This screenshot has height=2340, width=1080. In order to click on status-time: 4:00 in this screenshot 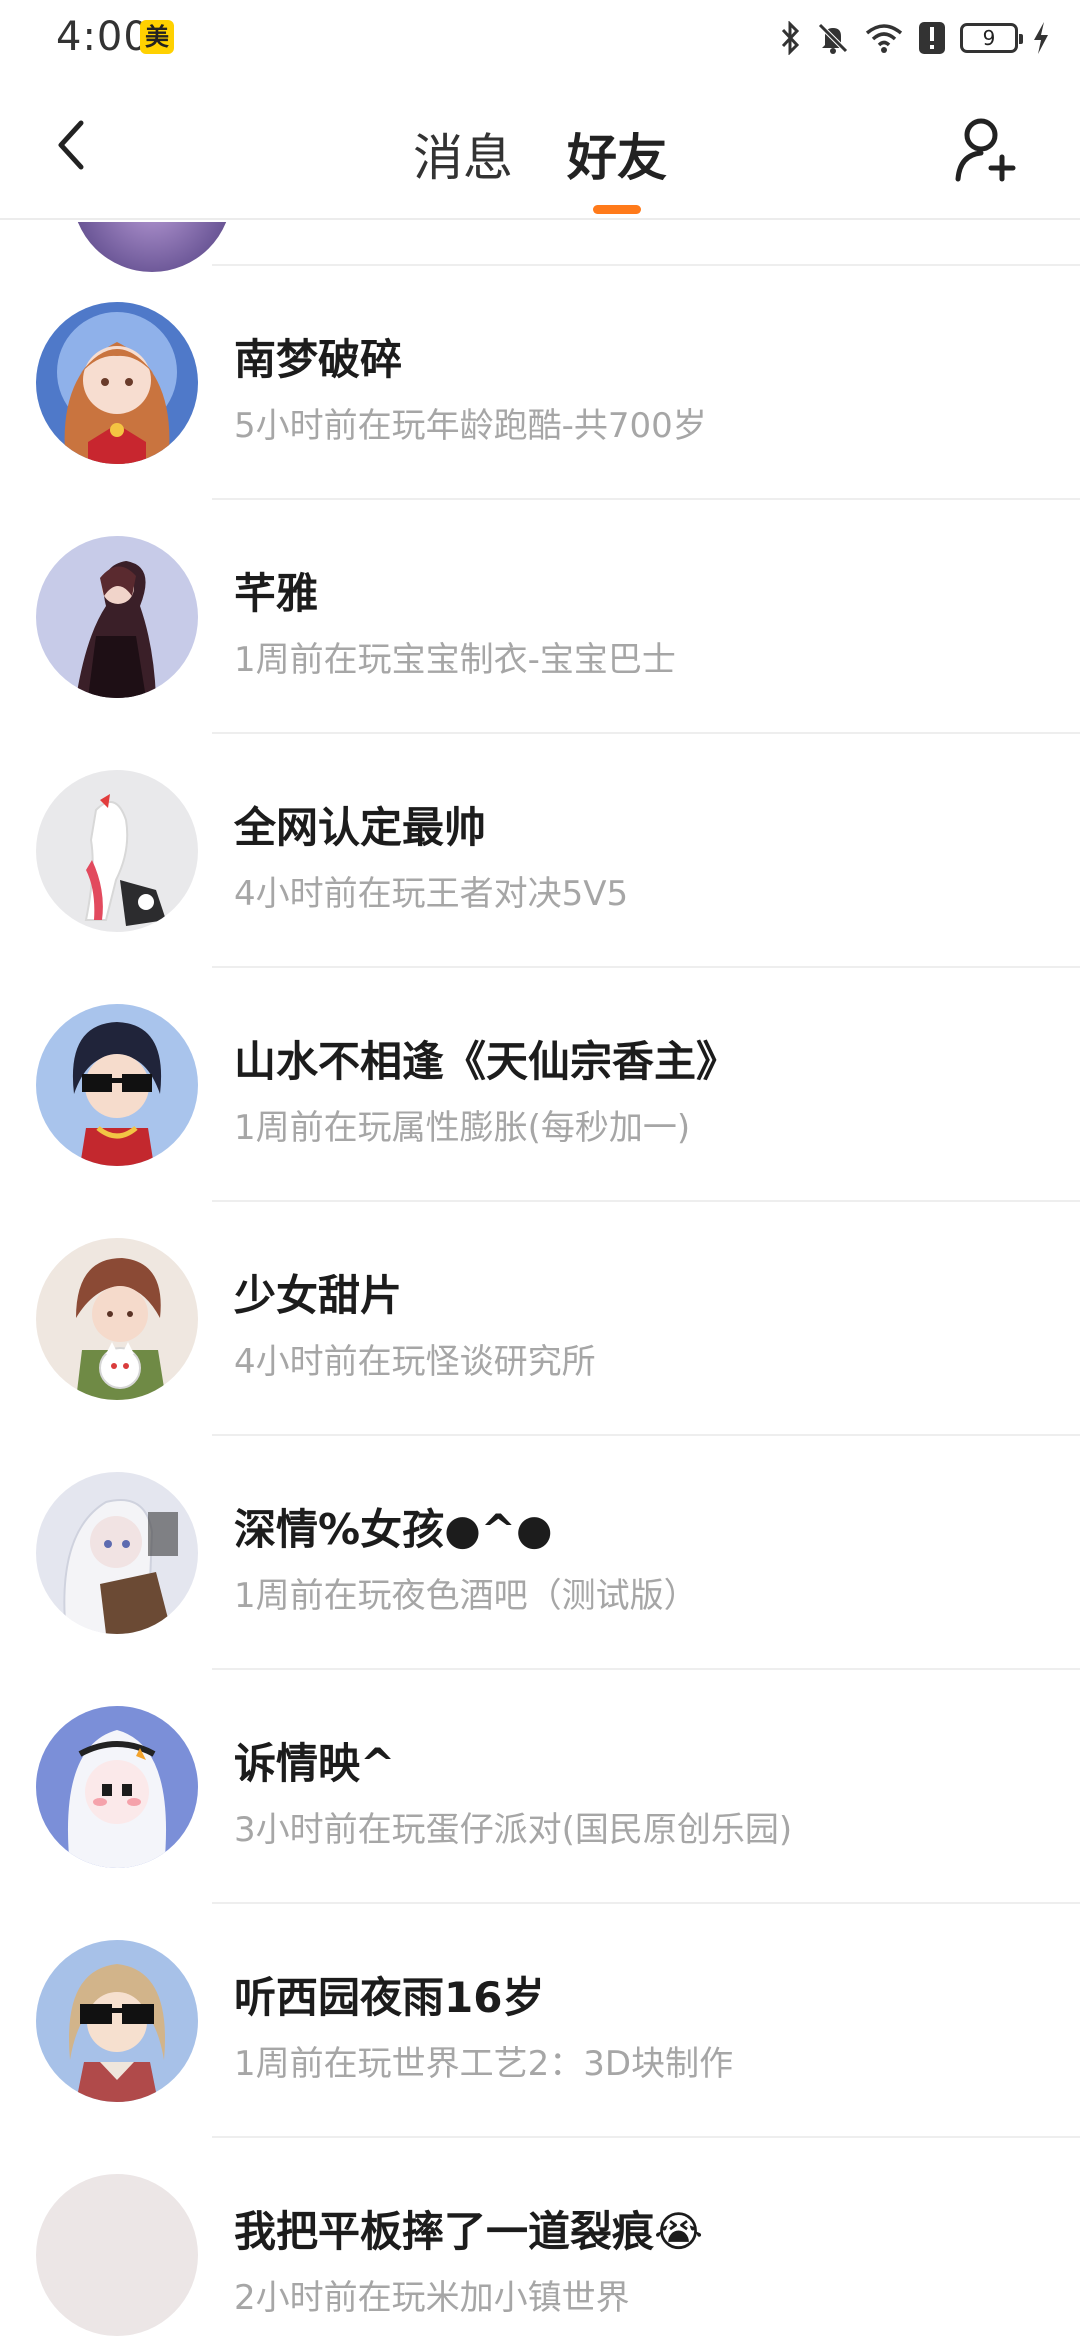, I will do `click(103, 37)`.